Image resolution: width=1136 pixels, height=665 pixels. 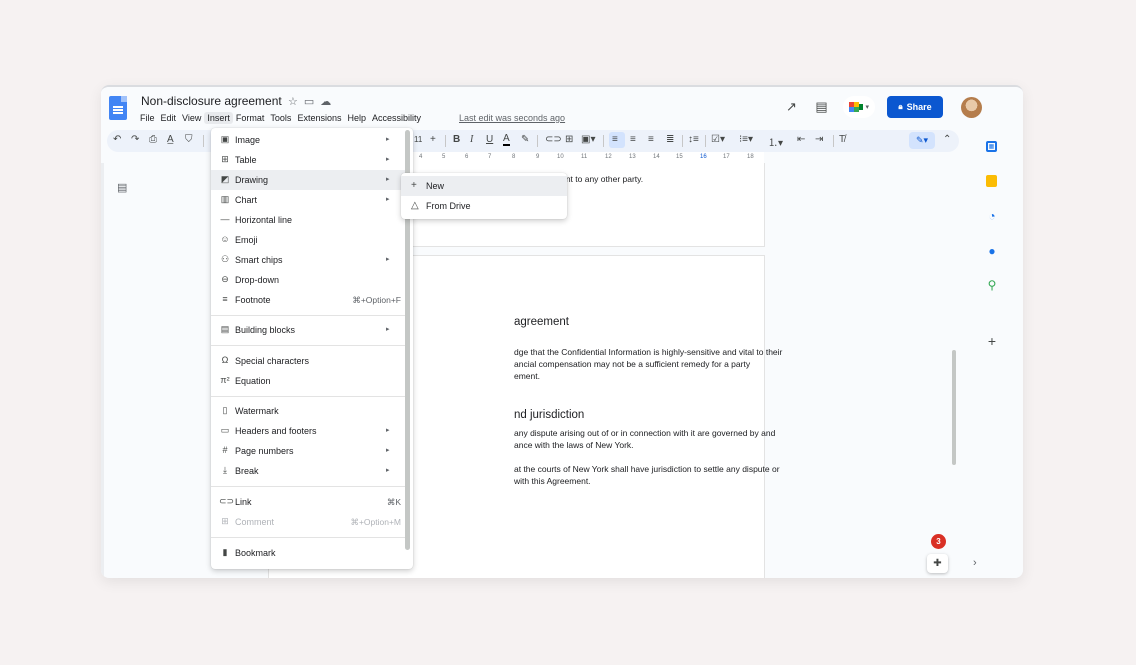 What do you see at coordinates (388, 430) in the screenshot?
I see `submenu-arrow-icon: ▸` at bounding box center [388, 430].